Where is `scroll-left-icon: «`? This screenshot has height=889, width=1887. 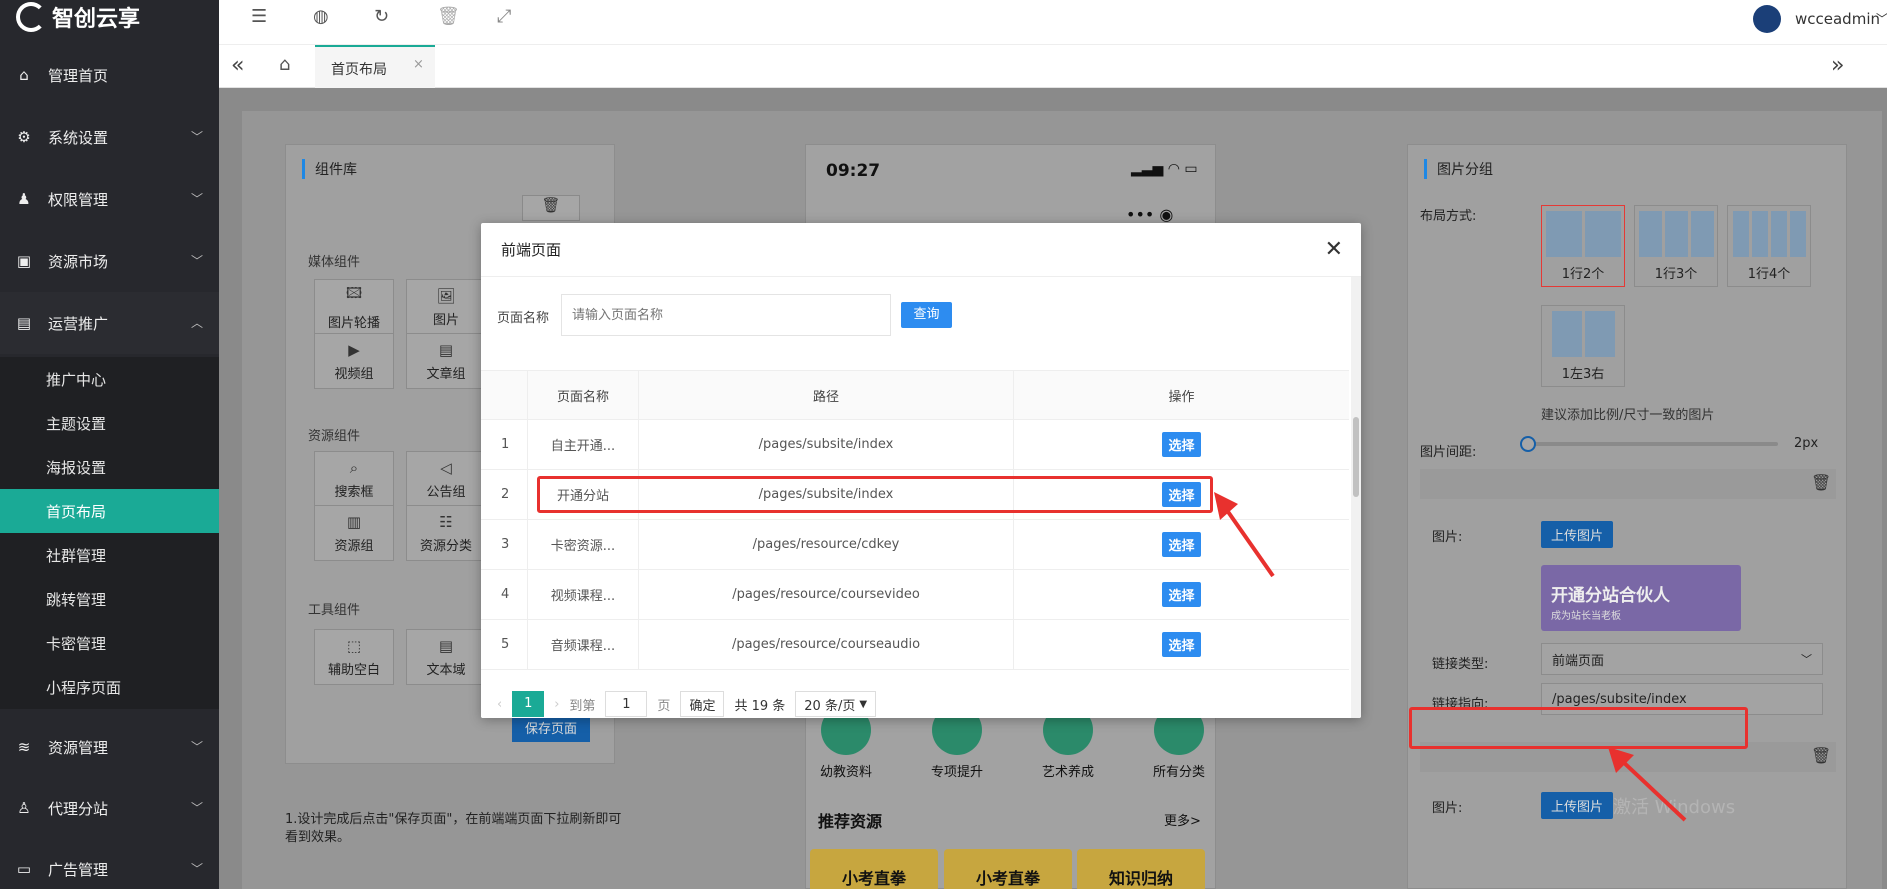 scroll-left-icon: « is located at coordinates (237, 65).